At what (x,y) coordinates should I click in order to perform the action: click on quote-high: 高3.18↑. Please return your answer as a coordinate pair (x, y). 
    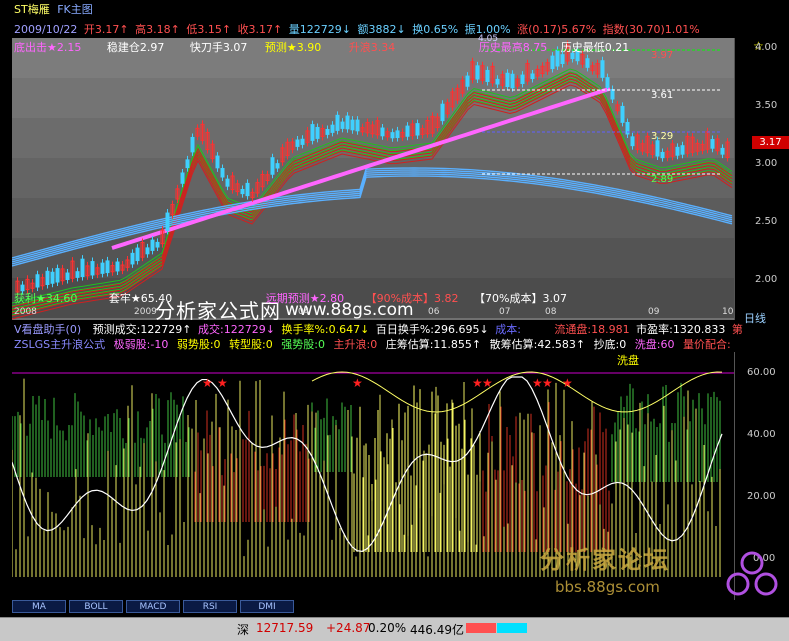
    Looking at the image, I should click on (157, 29).